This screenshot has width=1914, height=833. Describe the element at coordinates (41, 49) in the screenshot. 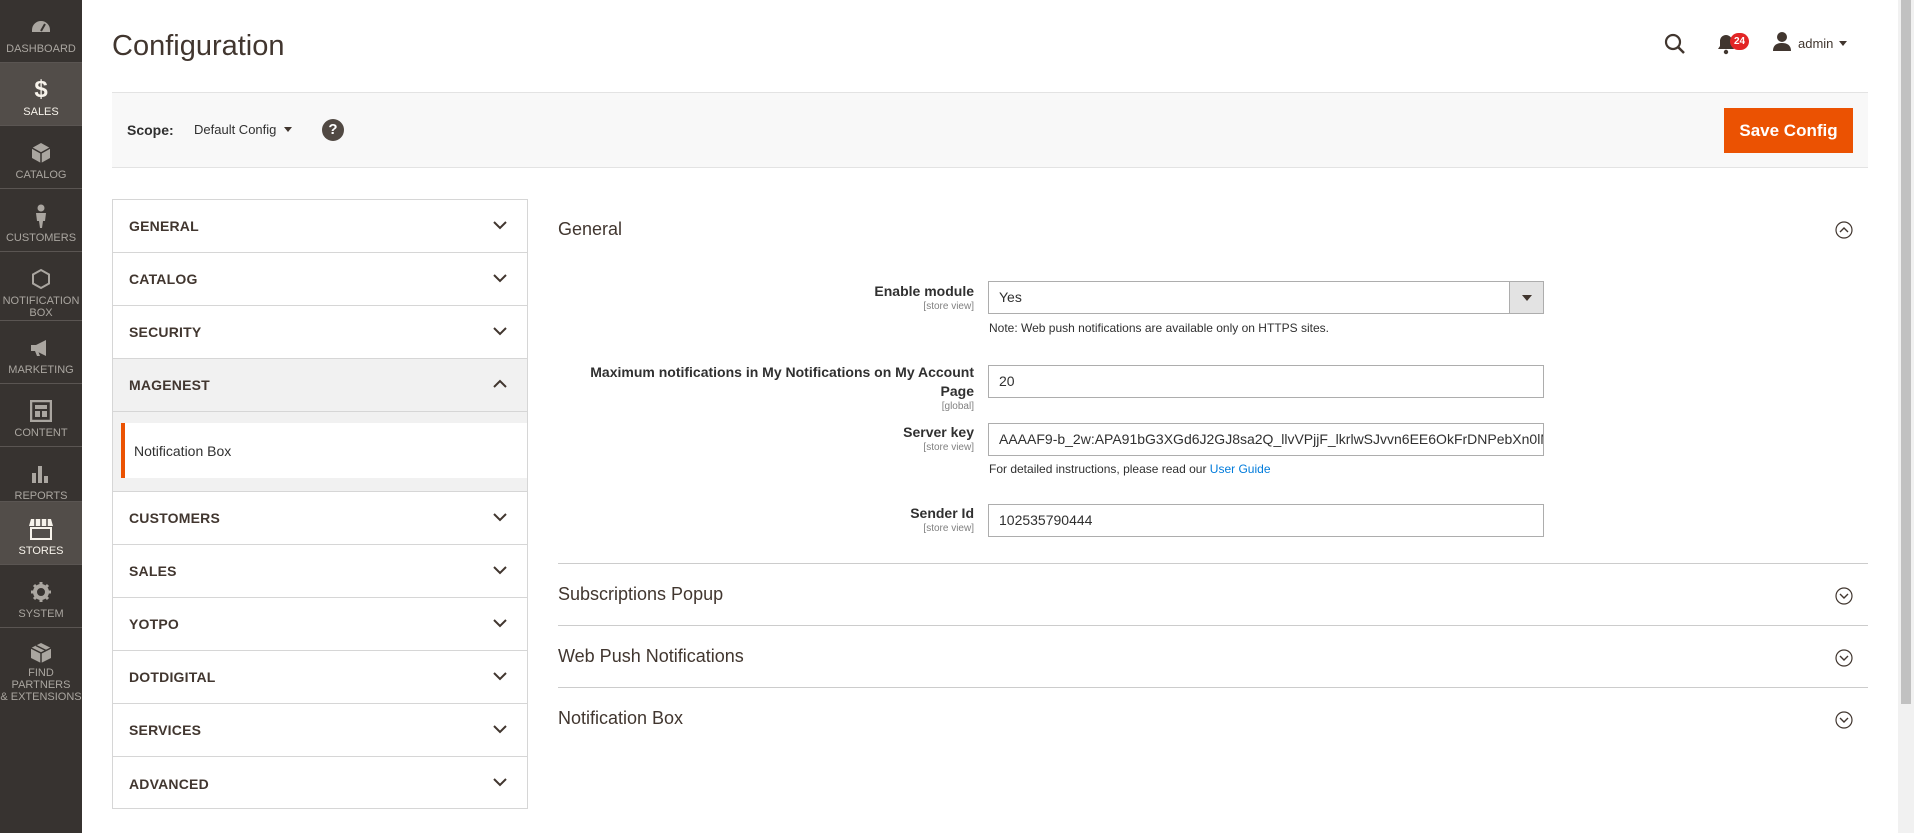

I see `nav-label: DASHBOARD` at that location.